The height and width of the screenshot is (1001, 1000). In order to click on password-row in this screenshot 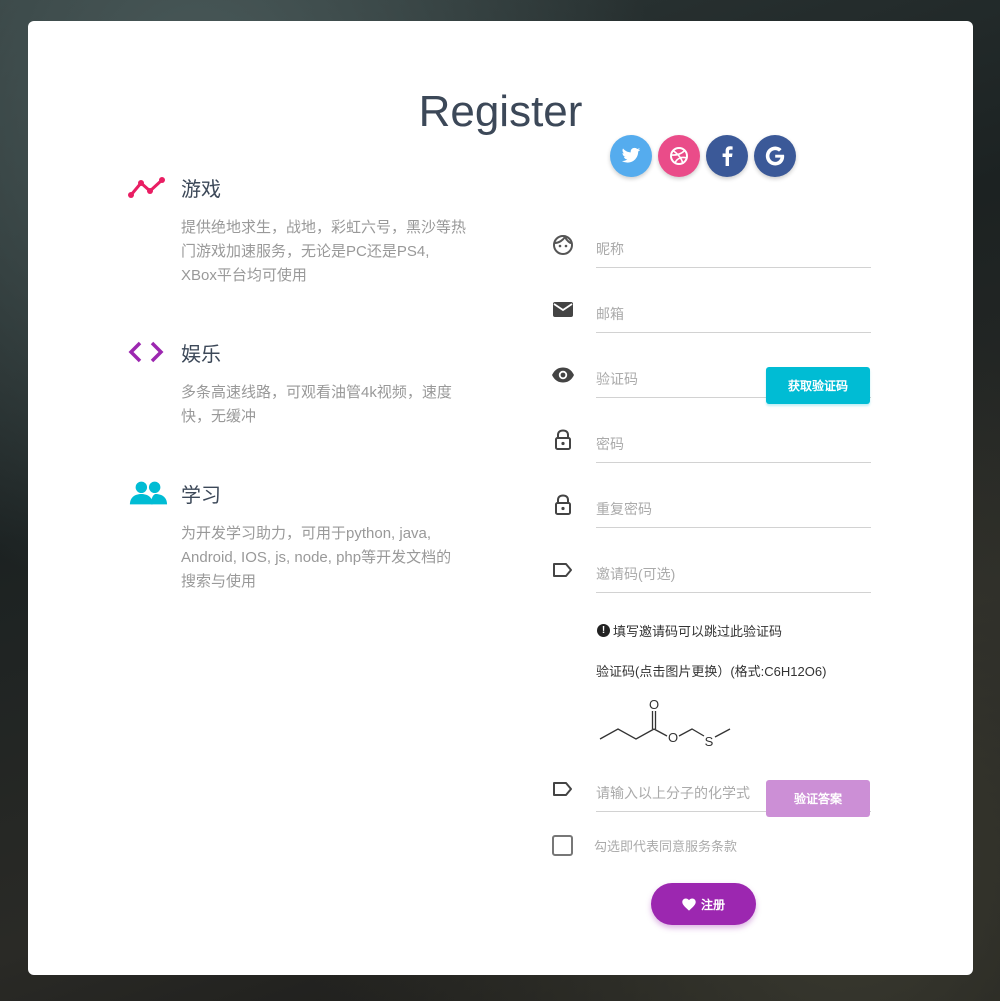, I will do `click(709, 441)`.